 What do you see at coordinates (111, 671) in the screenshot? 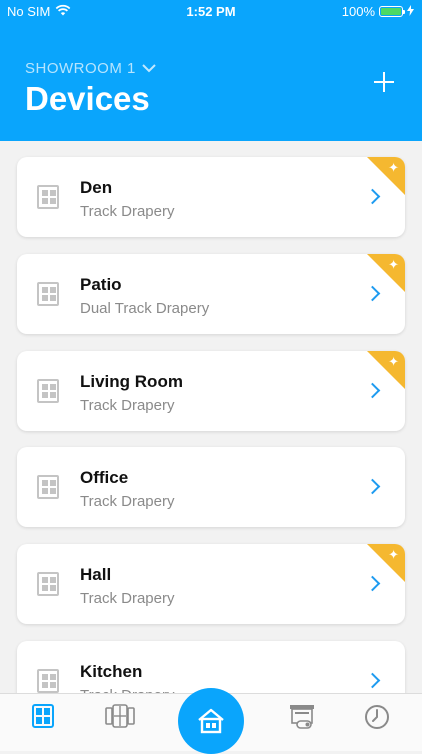
I see `device-name: Kitchen` at bounding box center [111, 671].